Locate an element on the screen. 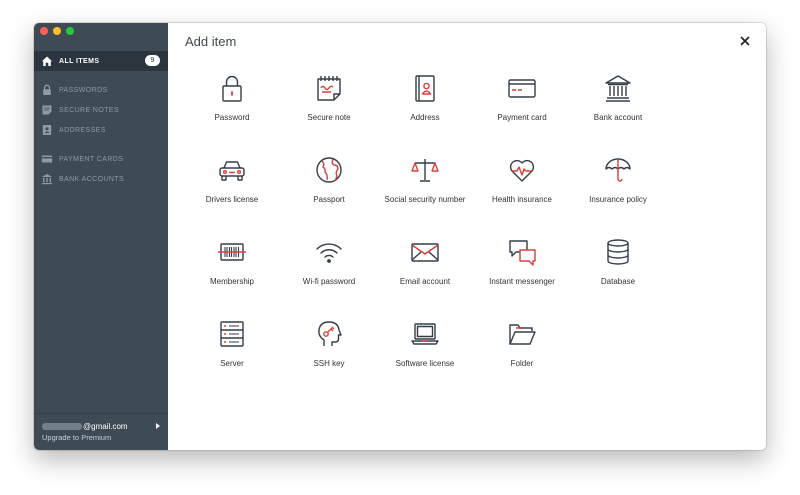 The height and width of the screenshot is (495, 800). window-zoom-button is located at coordinates (70, 31).